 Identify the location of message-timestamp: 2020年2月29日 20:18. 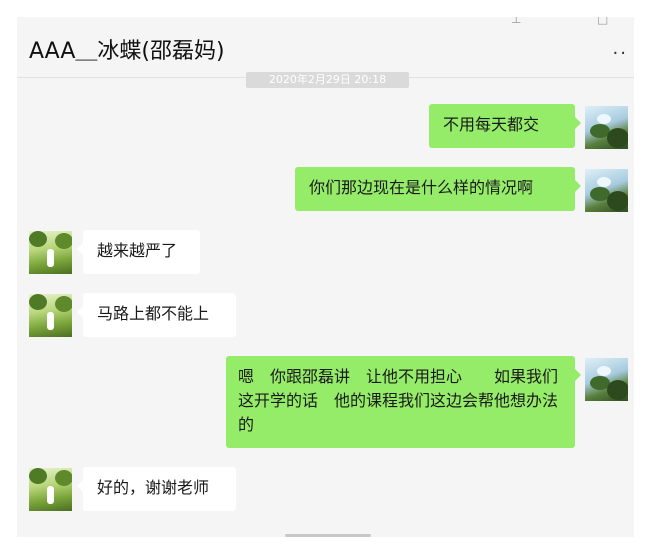
(327, 80).